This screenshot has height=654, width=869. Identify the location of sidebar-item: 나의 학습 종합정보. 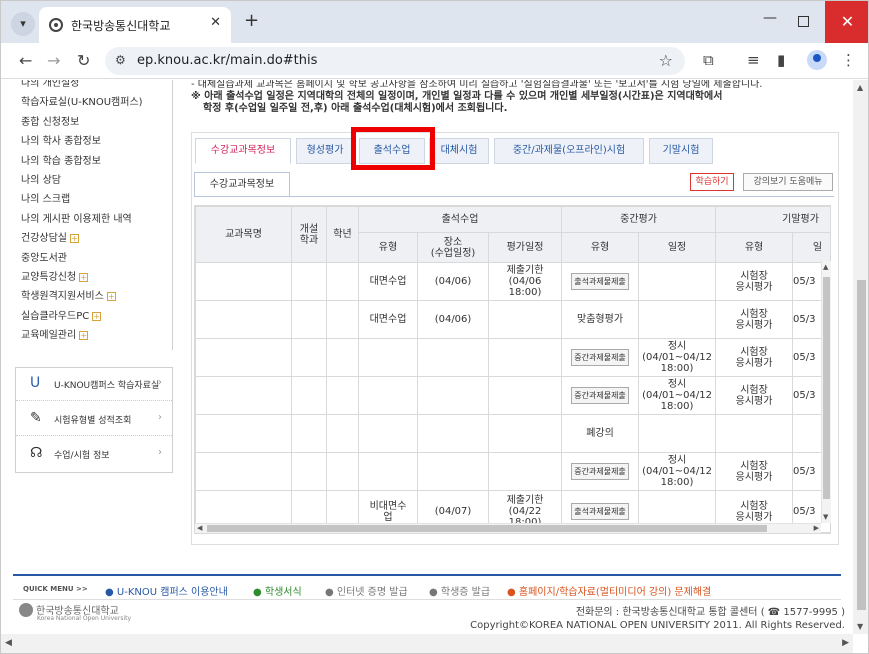
(61, 159).